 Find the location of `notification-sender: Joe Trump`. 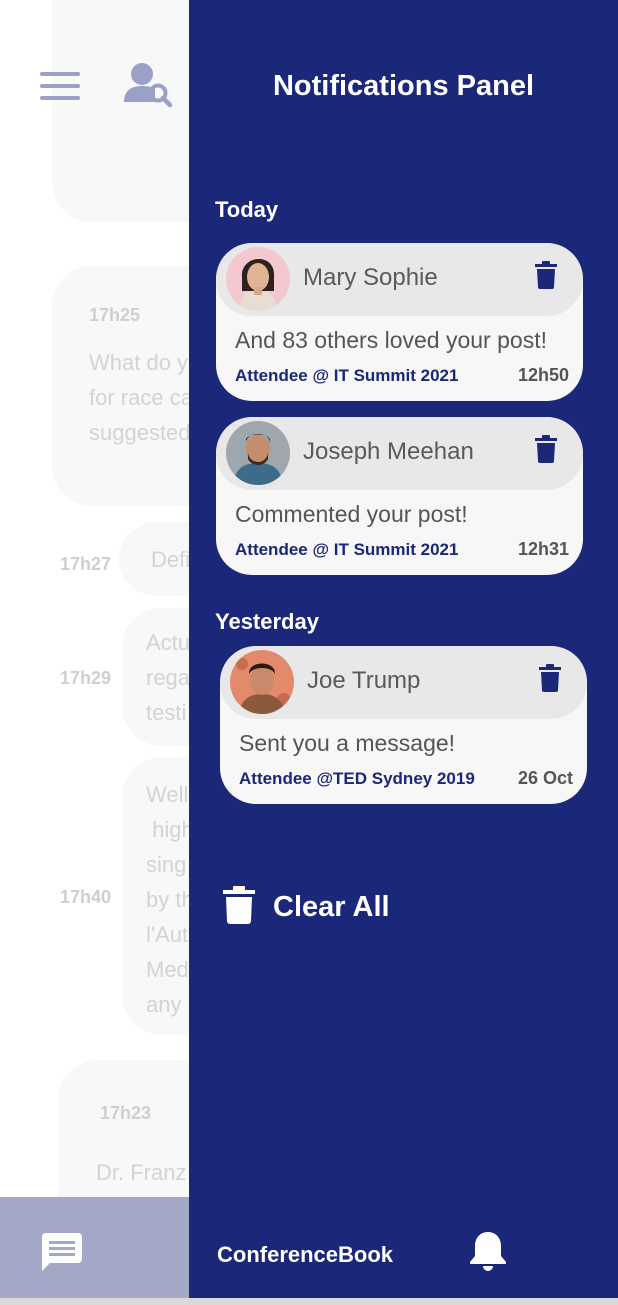

notification-sender: Joe Trump is located at coordinates (364, 680).